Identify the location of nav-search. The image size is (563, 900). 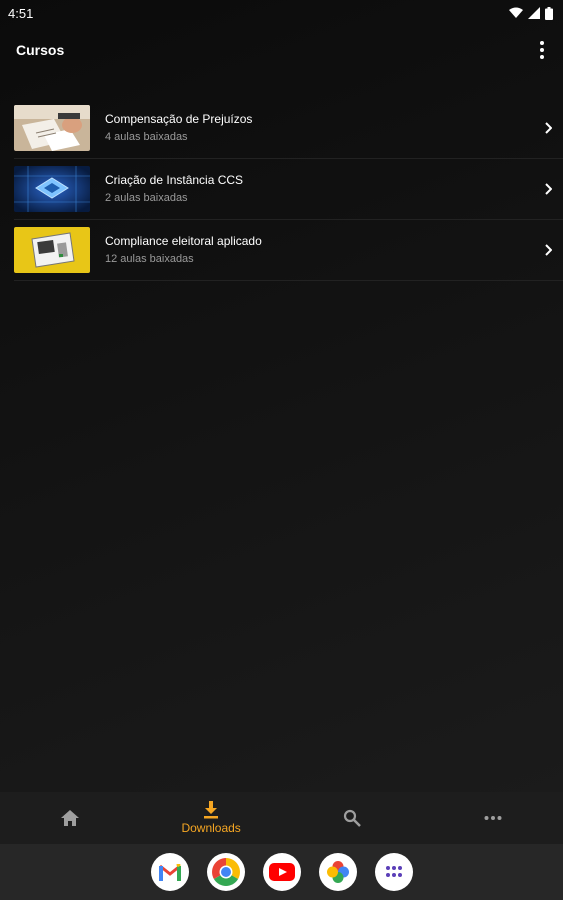
(352, 818).